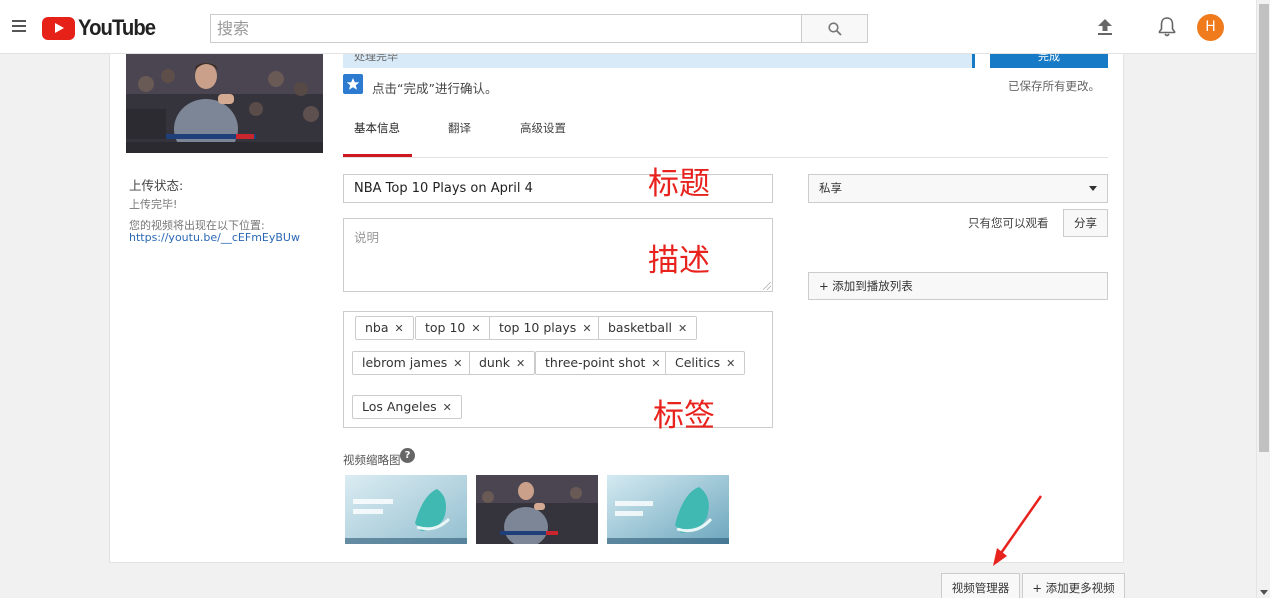 The width and height of the screenshot is (1270, 598). I want to click on description-annotation: 描述, so click(679, 261).